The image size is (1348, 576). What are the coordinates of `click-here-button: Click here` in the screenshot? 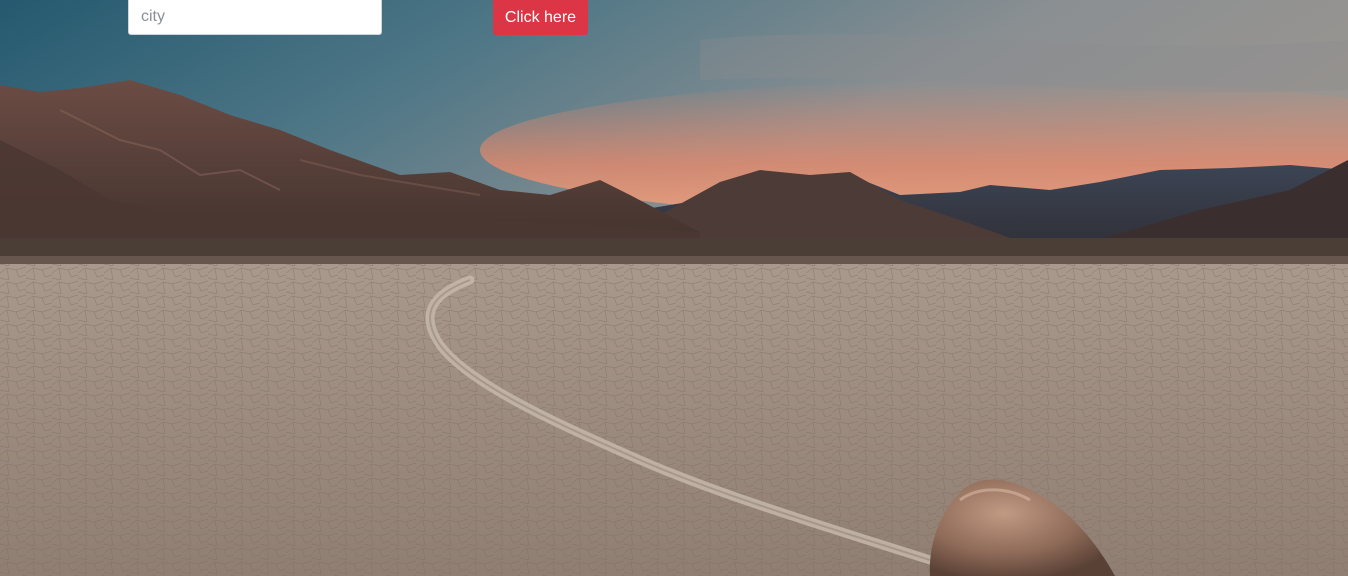 It's located at (540, 17).